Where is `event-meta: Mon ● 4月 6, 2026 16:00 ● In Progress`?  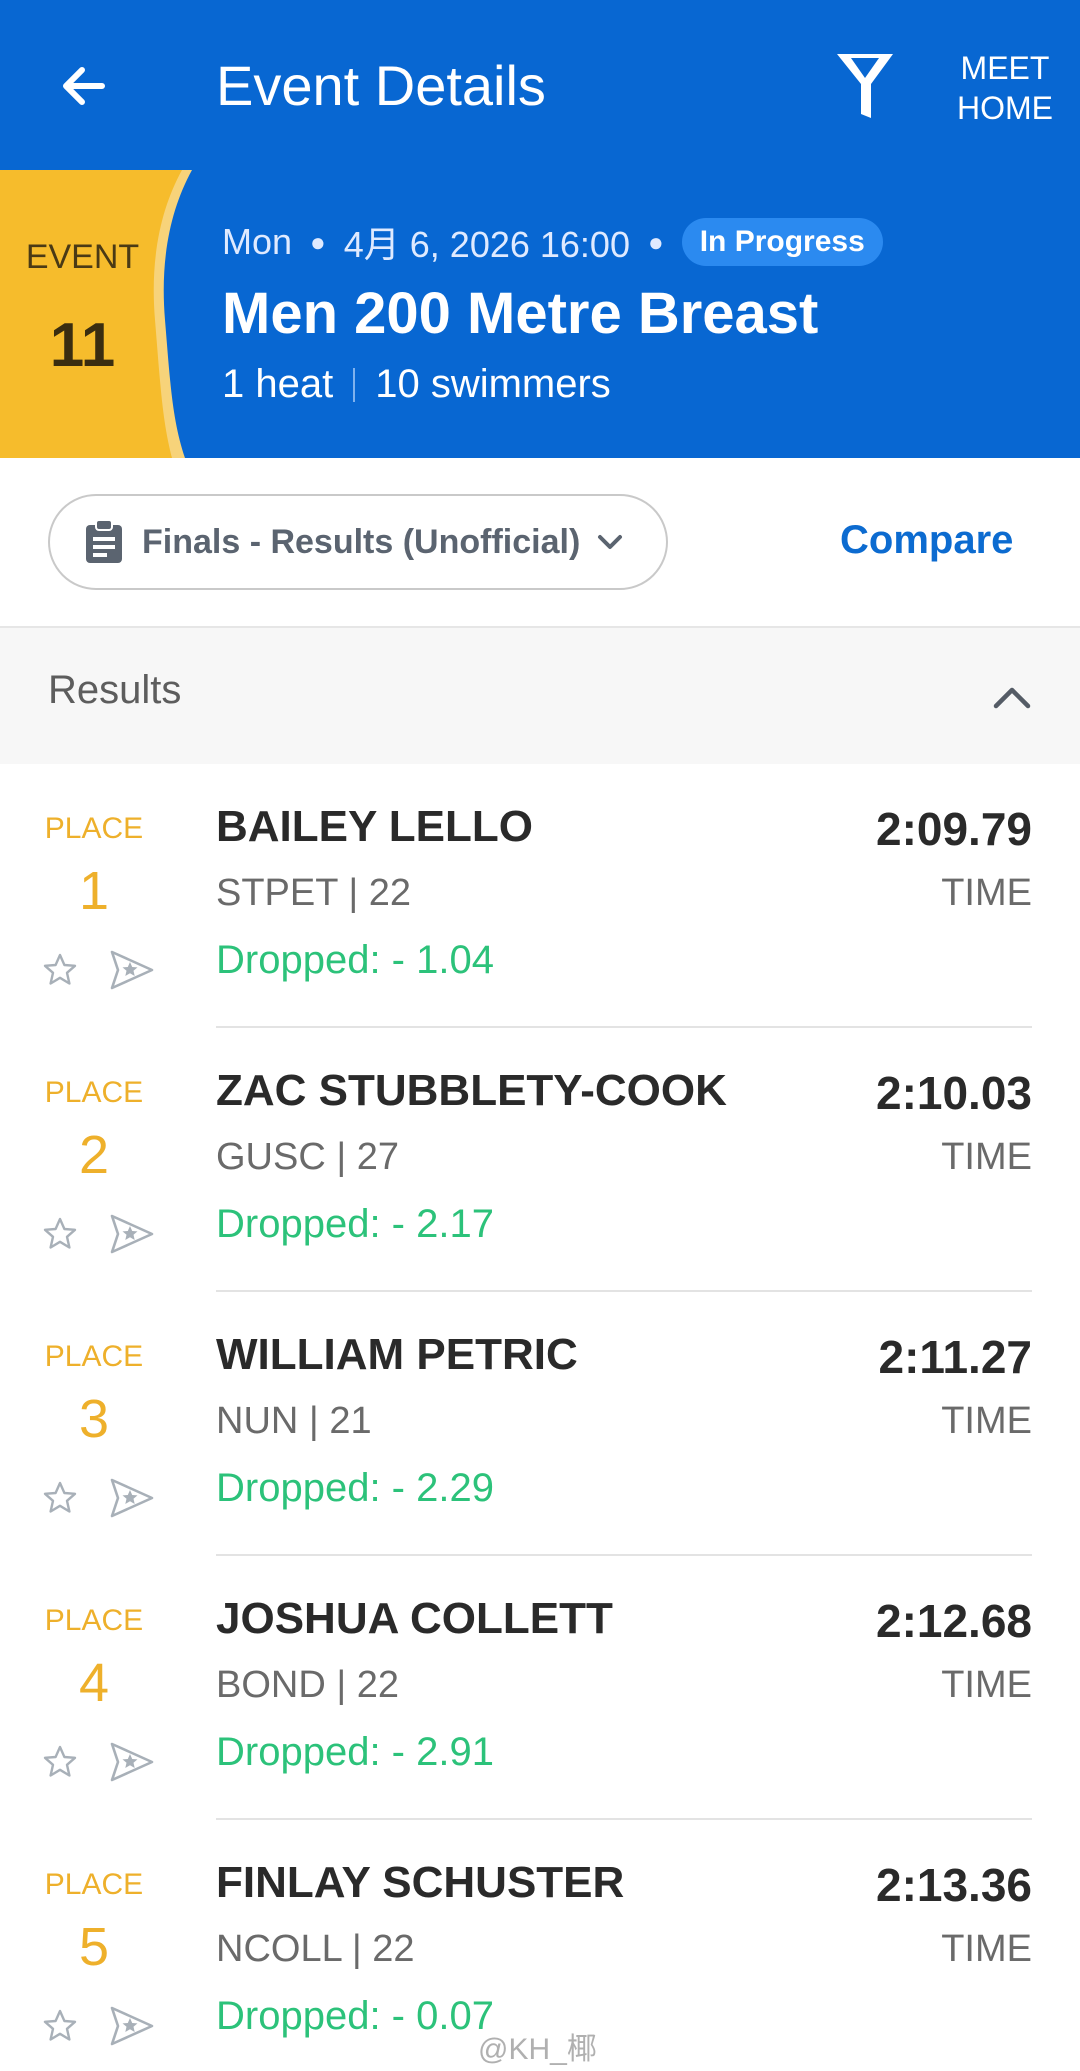 event-meta: Mon ● 4月 6, 2026 16:00 ● In Progress is located at coordinates (552, 242).